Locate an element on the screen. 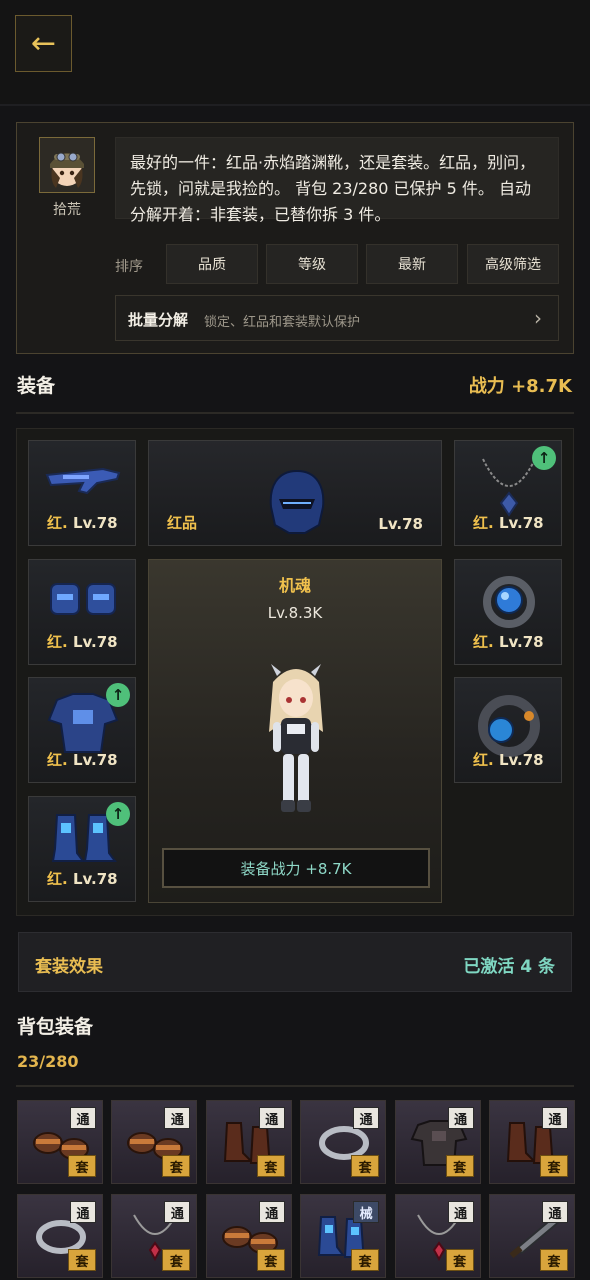 The image size is (590, 1280). slot-necklace: ↑ 红. Lv.78 is located at coordinates (508, 493).